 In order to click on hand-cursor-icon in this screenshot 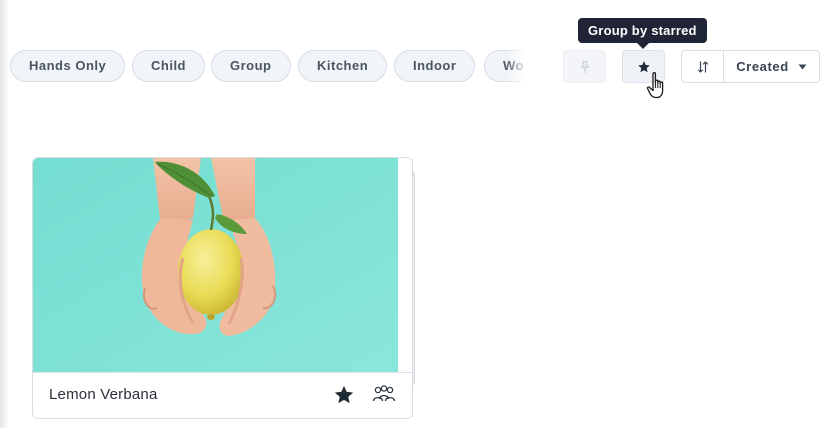, I will do `click(655, 85)`.